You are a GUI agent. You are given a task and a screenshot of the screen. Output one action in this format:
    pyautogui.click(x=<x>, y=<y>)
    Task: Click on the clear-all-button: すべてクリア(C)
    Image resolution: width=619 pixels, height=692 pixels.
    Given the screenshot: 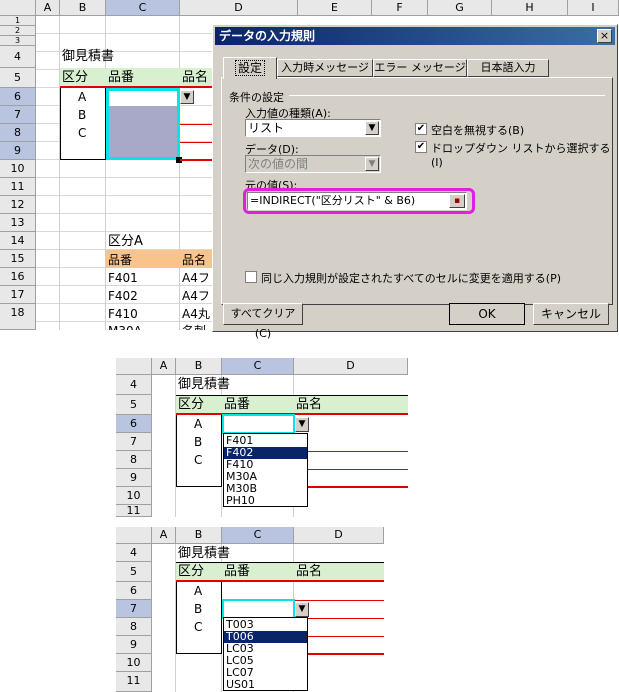 What is the action you would take?
    pyautogui.click(x=263, y=321)
    